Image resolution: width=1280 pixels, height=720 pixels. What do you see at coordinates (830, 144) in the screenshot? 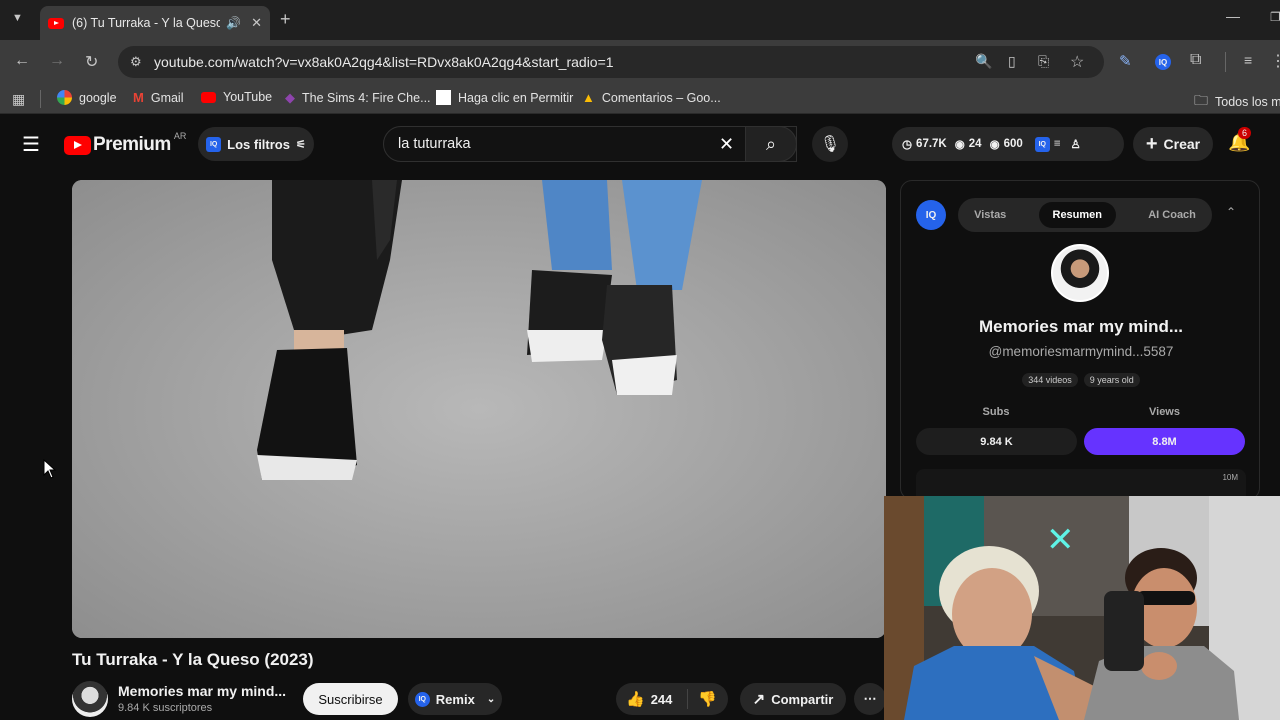
I see `voice-search-button: 🎙` at bounding box center [830, 144].